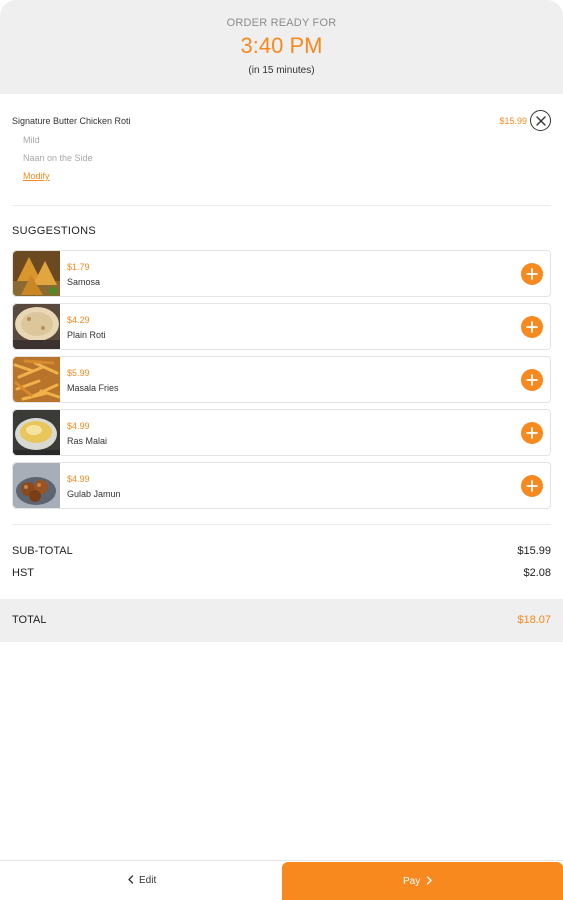 The image size is (563, 900). I want to click on suggestion-name: Samosa, so click(84, 282).